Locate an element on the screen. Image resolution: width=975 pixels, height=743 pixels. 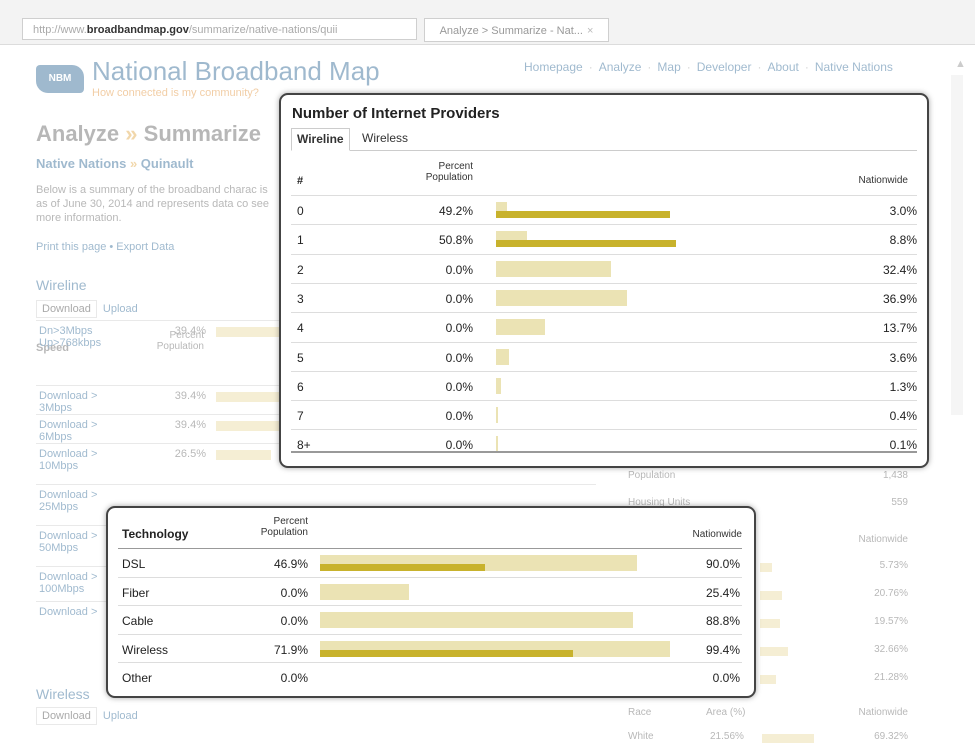
nationwide-value: 8.8% is located at coordinates (903, 240).